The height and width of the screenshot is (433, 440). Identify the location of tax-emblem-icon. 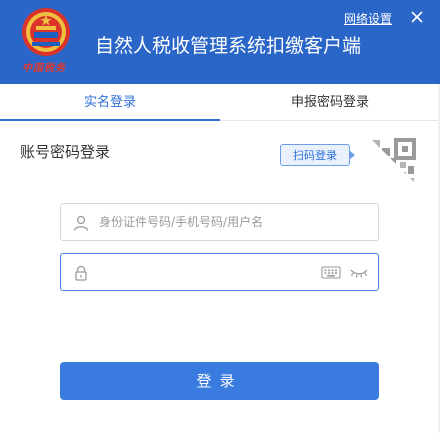
(46, 32).